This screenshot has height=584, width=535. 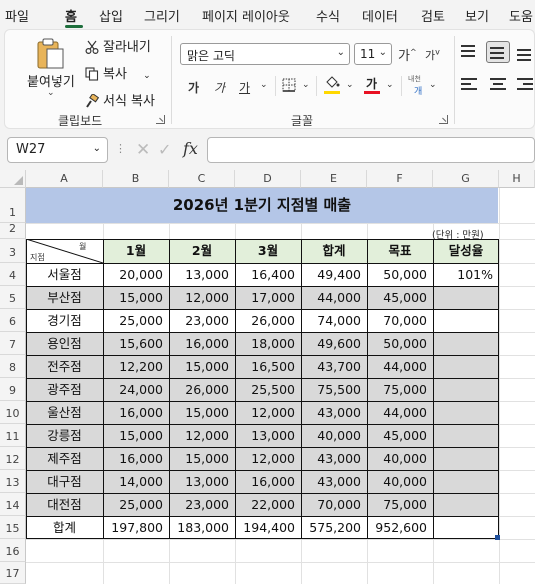 I want to click on font-launcher-icon, so click(x=443, y=119).